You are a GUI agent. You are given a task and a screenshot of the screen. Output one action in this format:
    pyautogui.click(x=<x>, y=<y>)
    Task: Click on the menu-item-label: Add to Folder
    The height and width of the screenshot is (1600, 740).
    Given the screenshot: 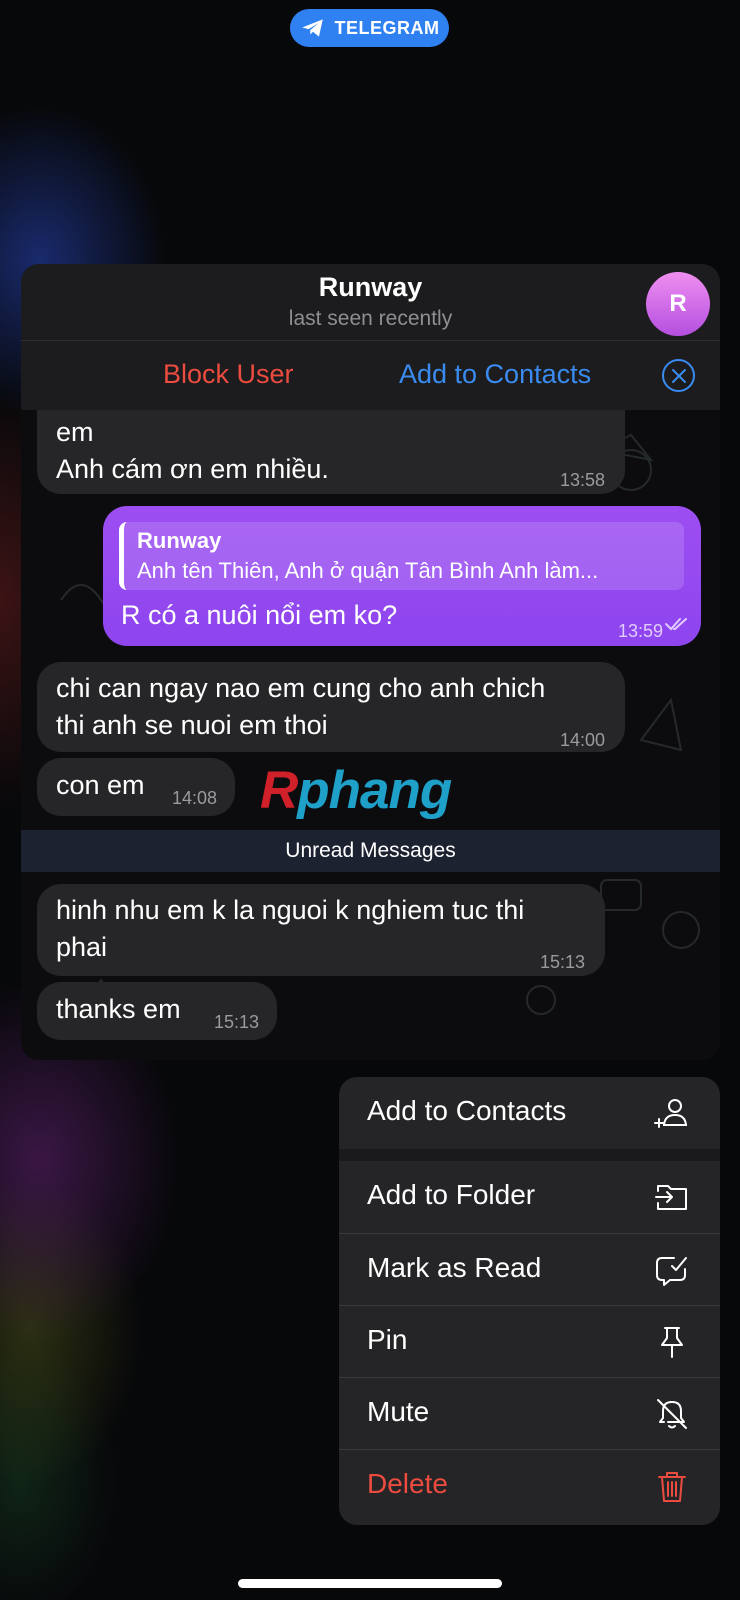 What is the action you would take?
    pyautogui.click(x=451, y=1194)
    